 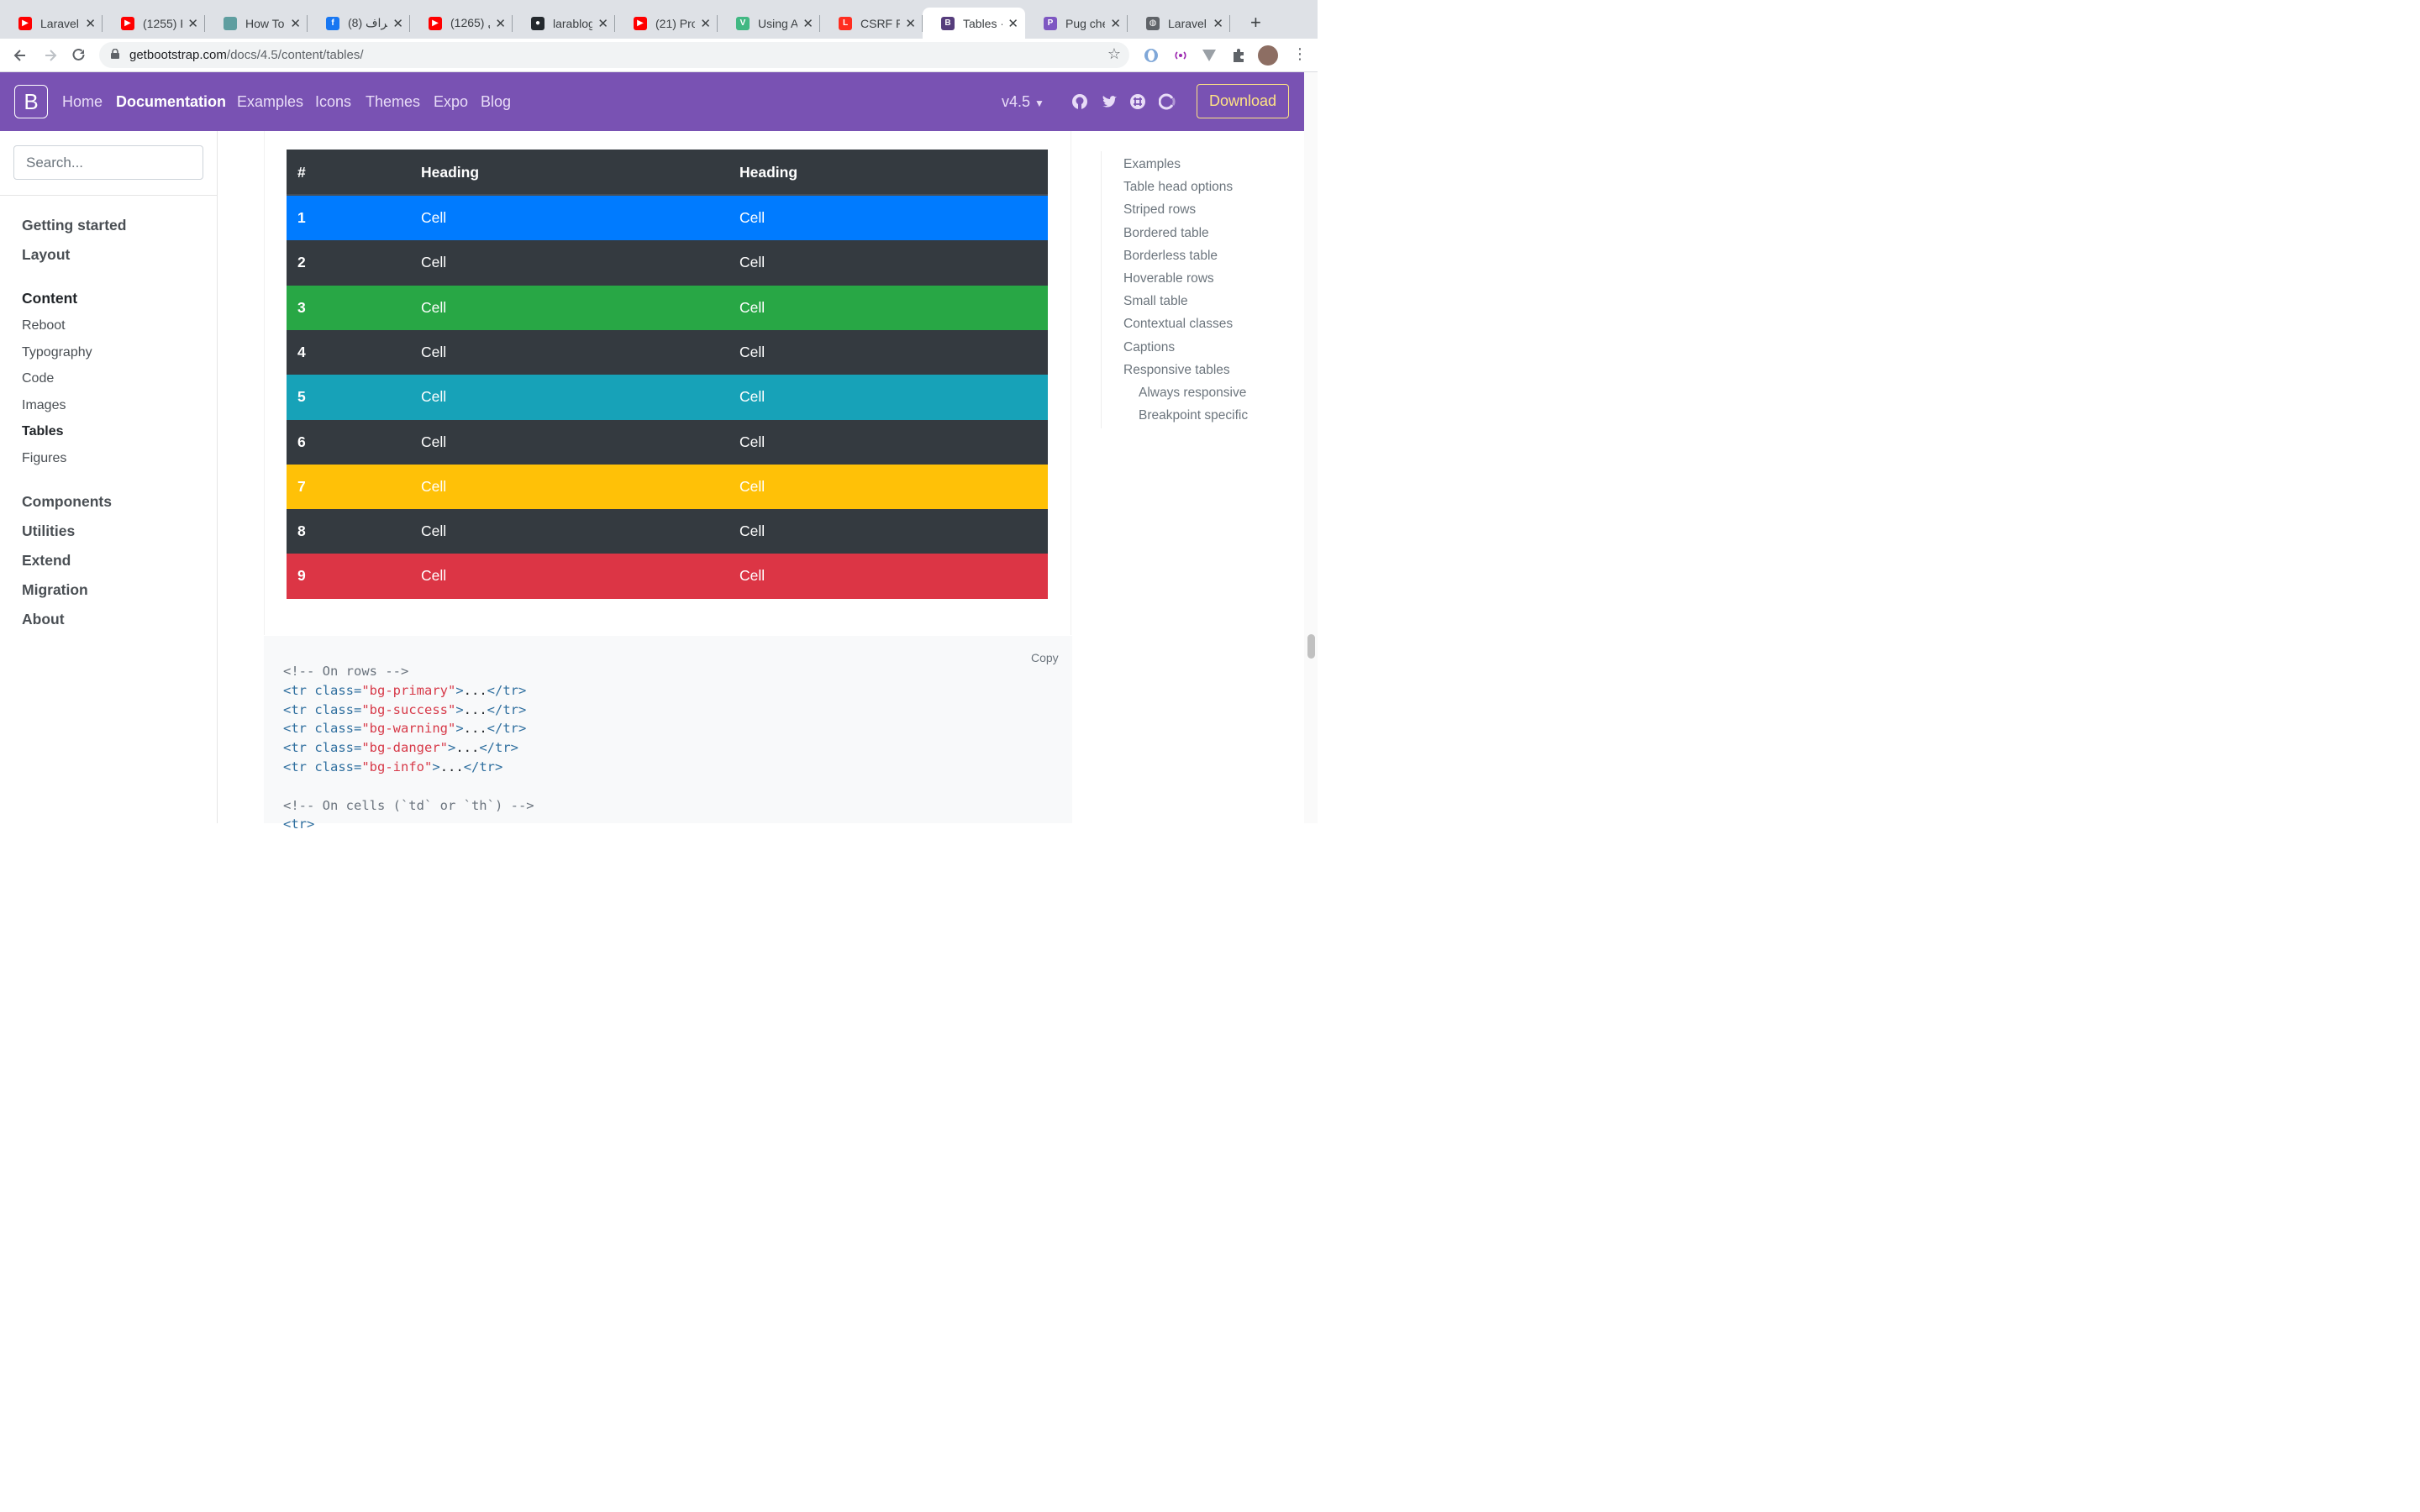 I want to click on browser-tab: ● larablog ✕, so click(x=564, y=23).